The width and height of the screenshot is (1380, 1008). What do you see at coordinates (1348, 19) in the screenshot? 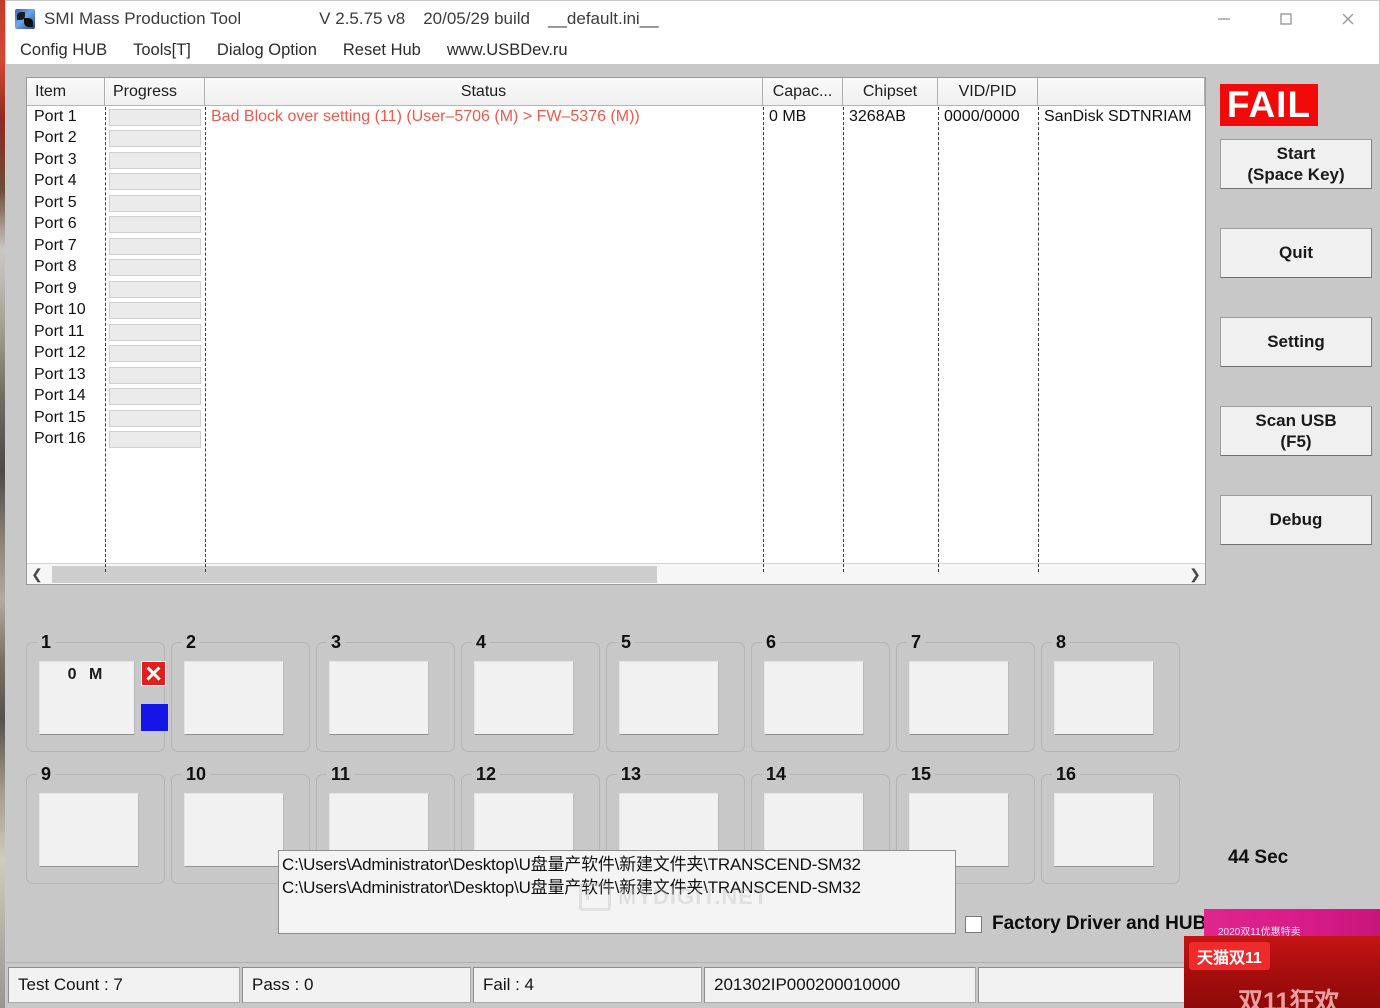
I see `close-icon` at bounding box center [1348, 19].